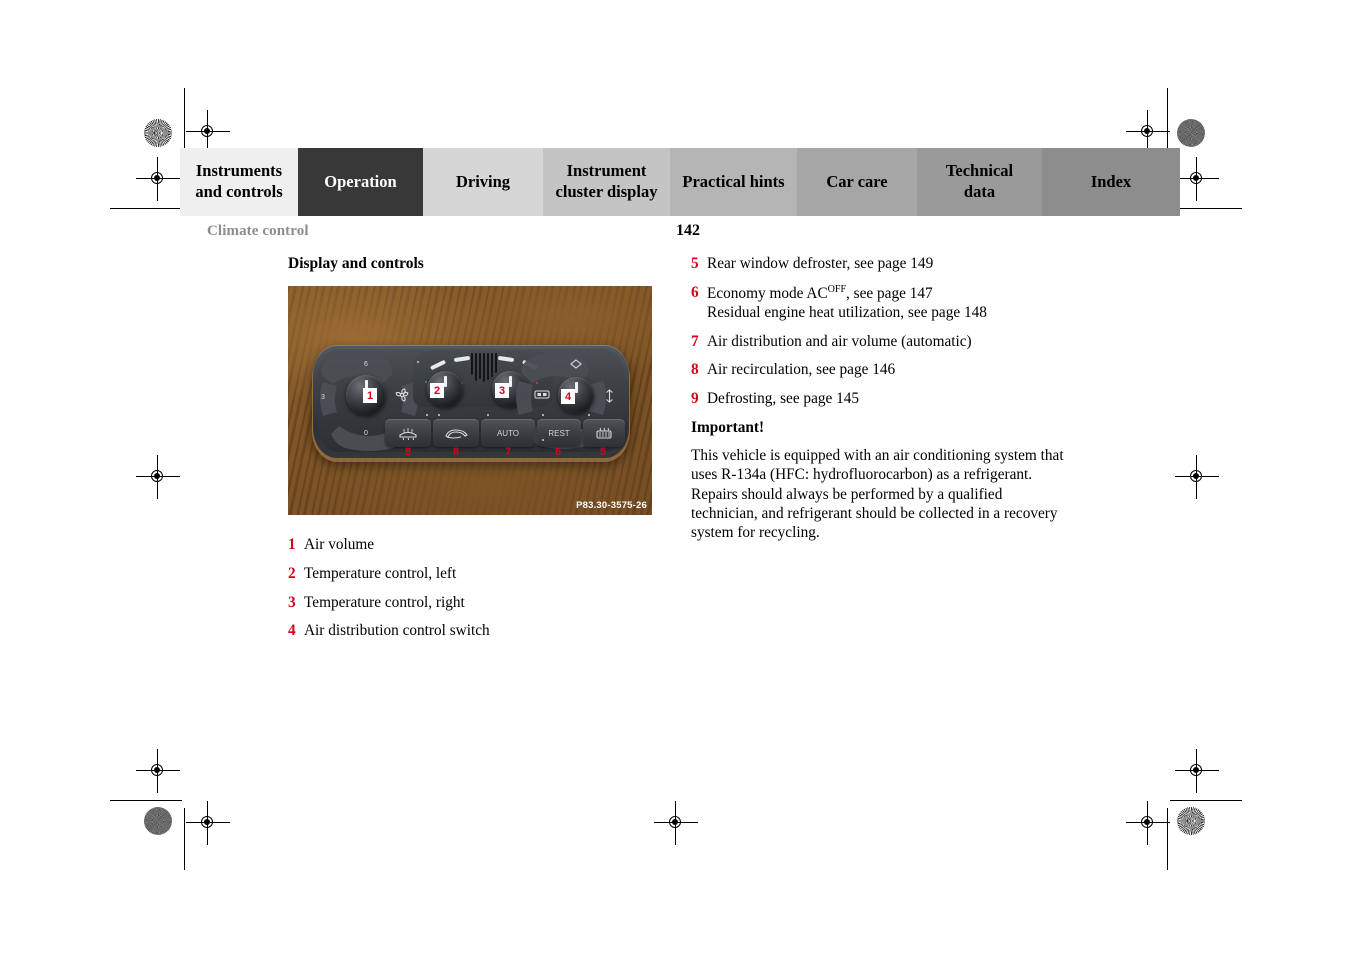 The width and height of the screenshot is (1351, 954). I want to click on windshield-defrost-icon, so click(408, 433).